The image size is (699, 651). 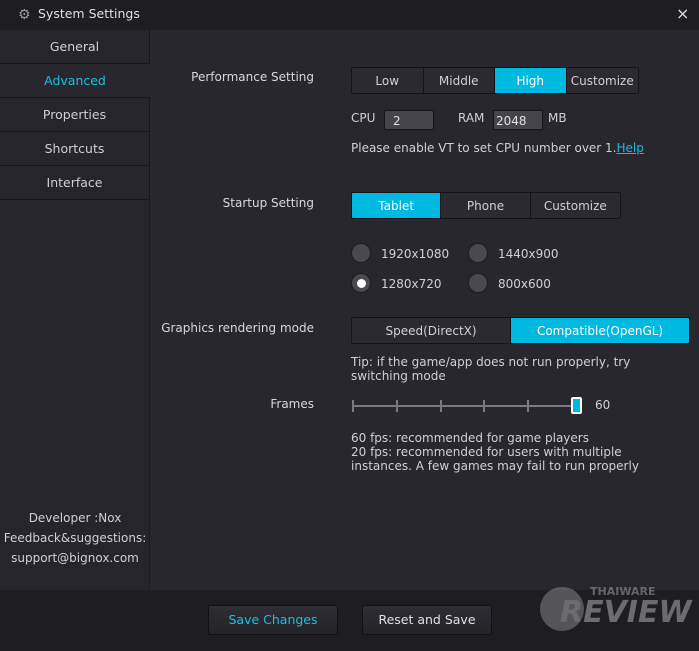 What do you see at coordinates (237, 328) in the screenshot?
I see `graphics-label: Graphics rendering mode` at bounding box center [237, 328].